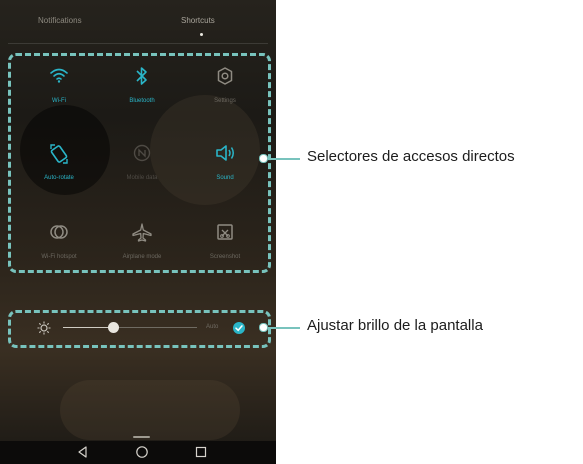  Describe the element at coordinates (201, 34) in the screenshot. I see `active-tab-indicator` at that location.